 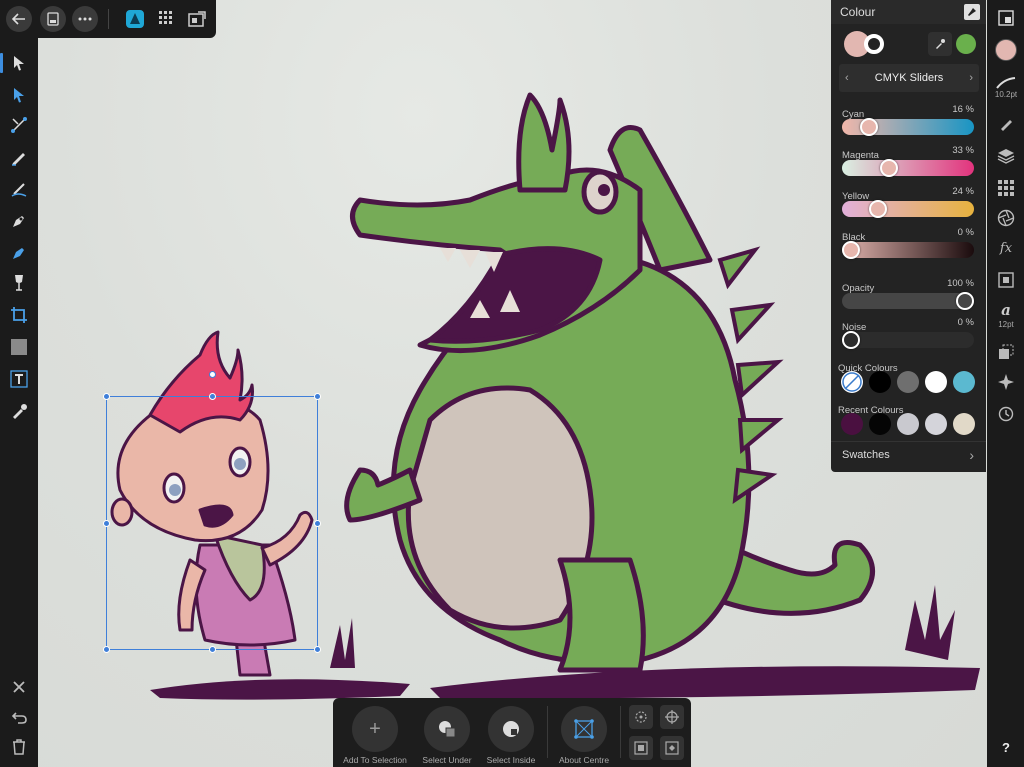 What do you see at coordinates (878, 209) in the screenshot?
I see `yellow-slider-knob` at bounding box center [878, 209].